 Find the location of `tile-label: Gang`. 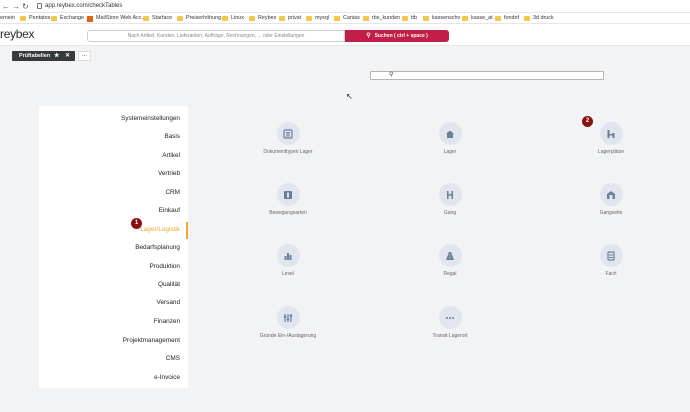

tile-label: Gang is located at coordinates (450, 213).